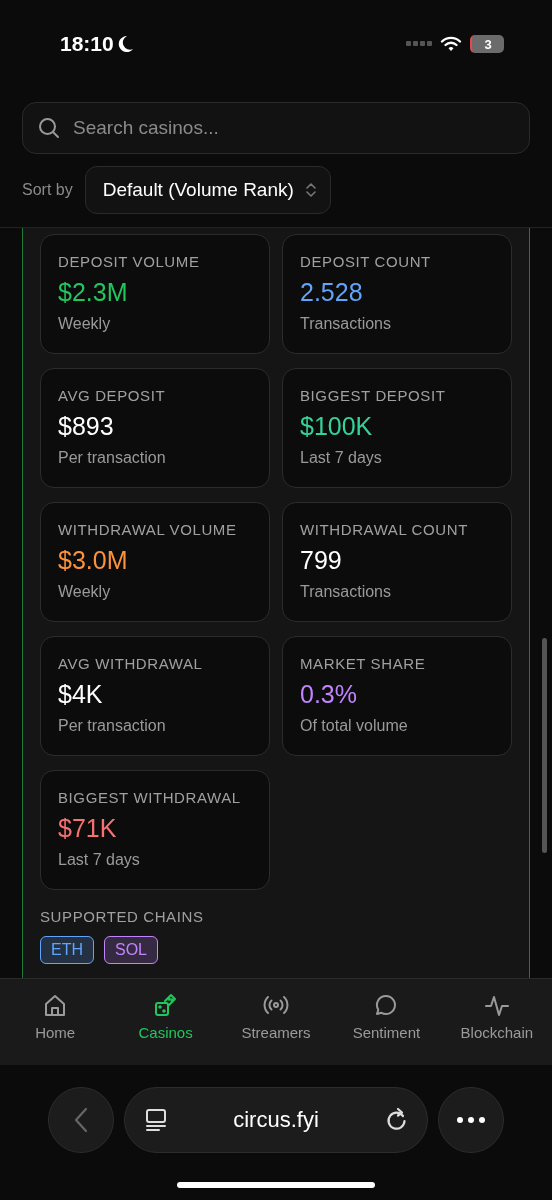  I want to click on stat-value: $2.3M, so click(93, 292).